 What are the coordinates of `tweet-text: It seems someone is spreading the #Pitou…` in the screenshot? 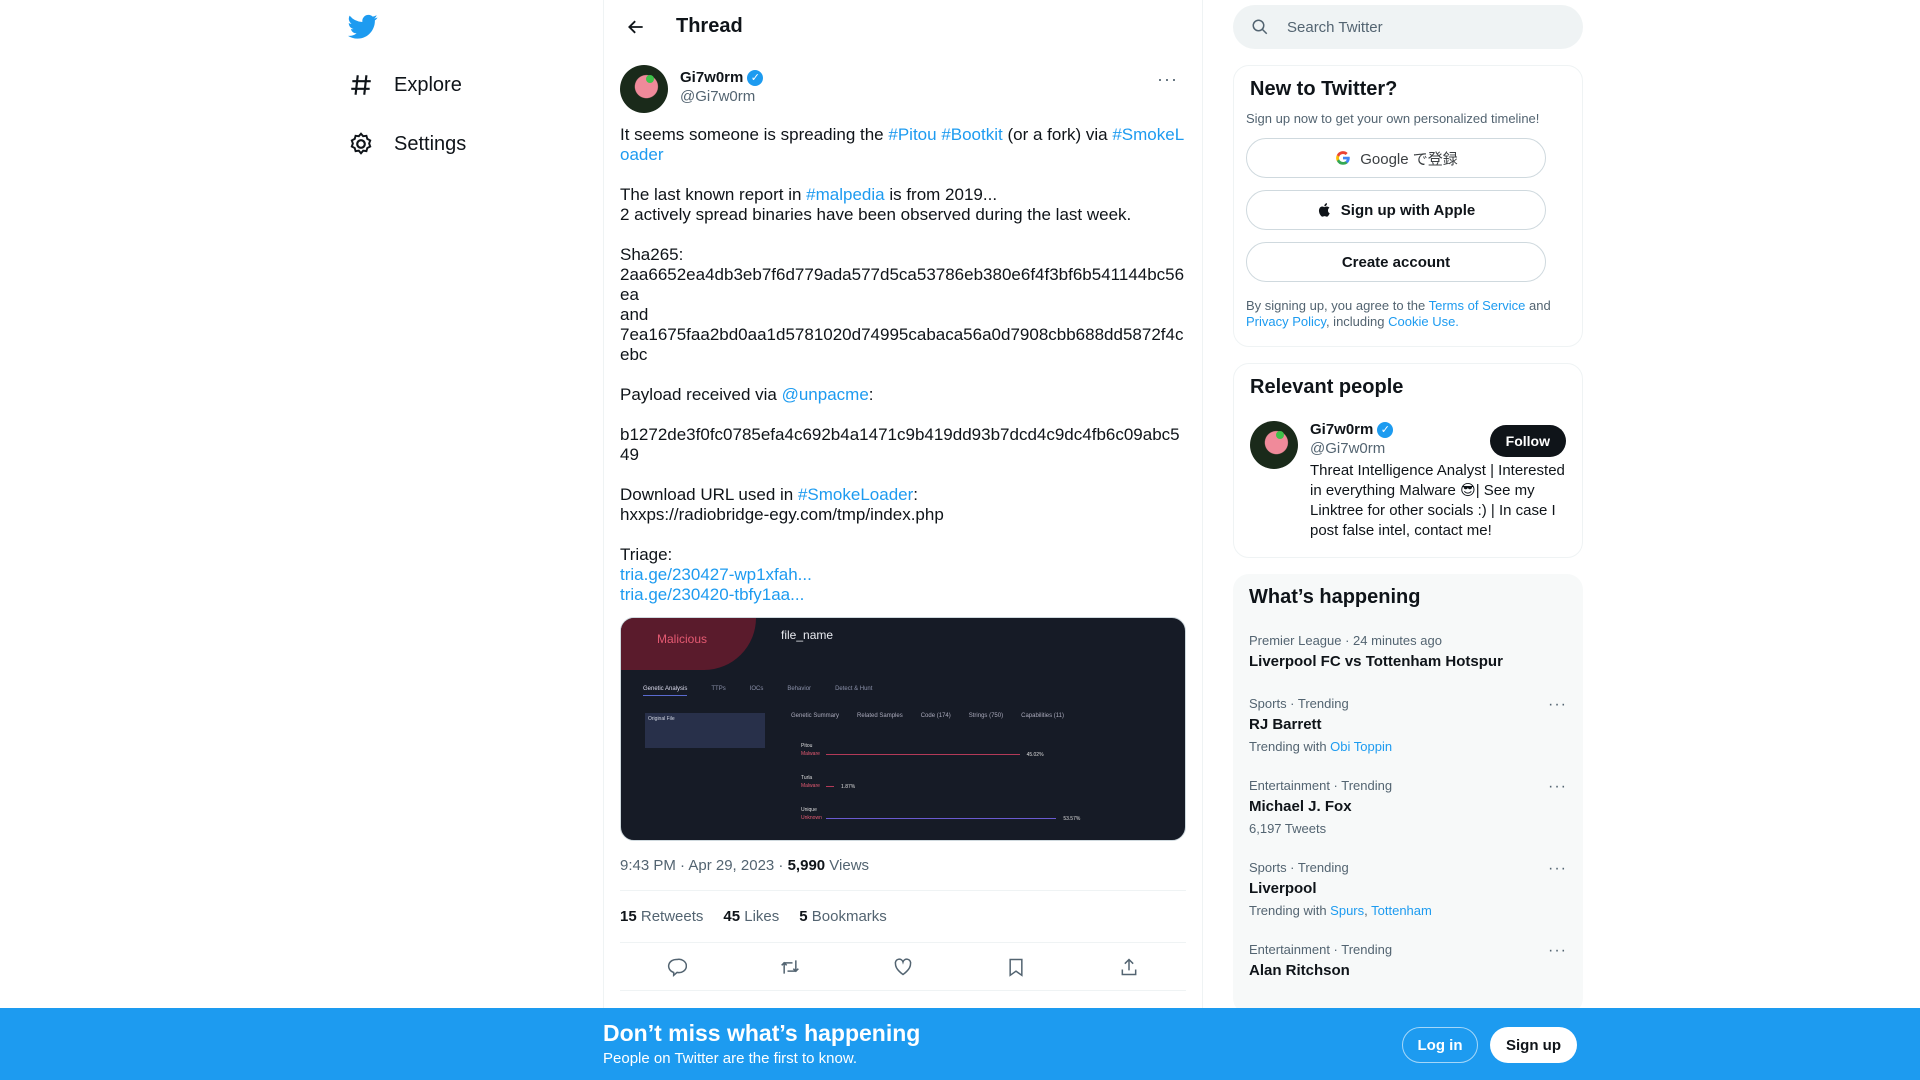 It's located at (904, 365).